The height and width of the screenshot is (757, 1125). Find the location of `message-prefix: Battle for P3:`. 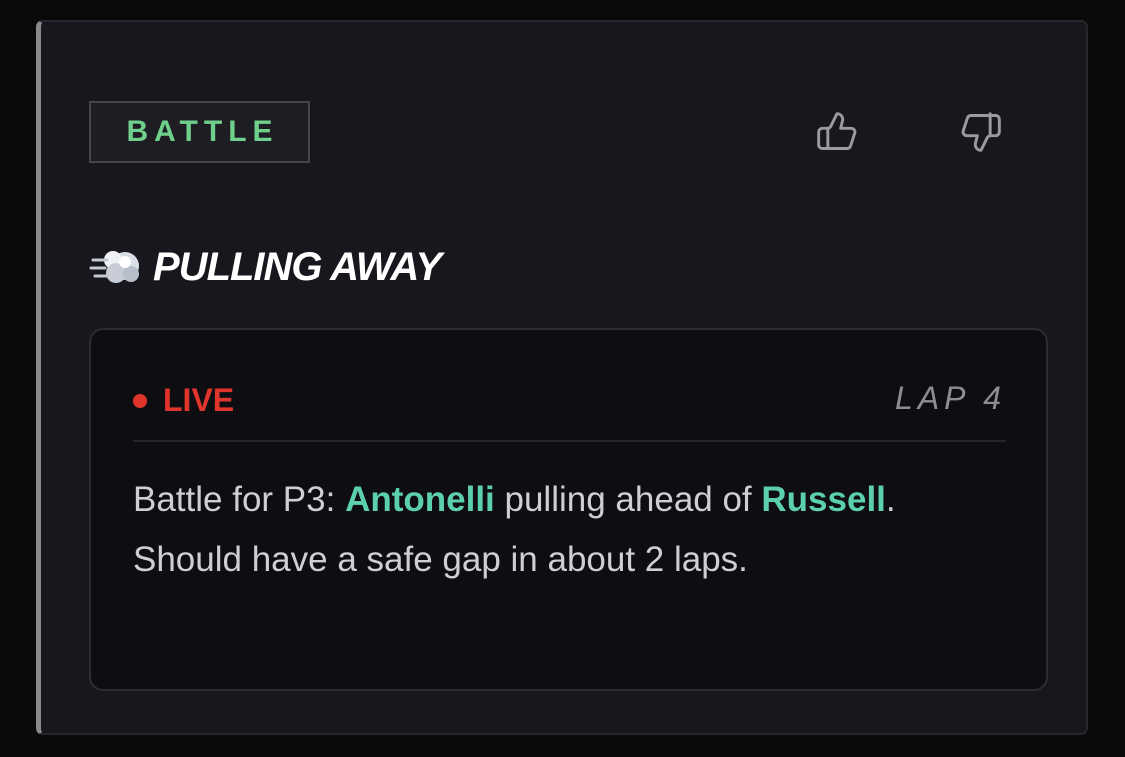

message-prefix: Battle for P3: is located at coordinates (239, 499).